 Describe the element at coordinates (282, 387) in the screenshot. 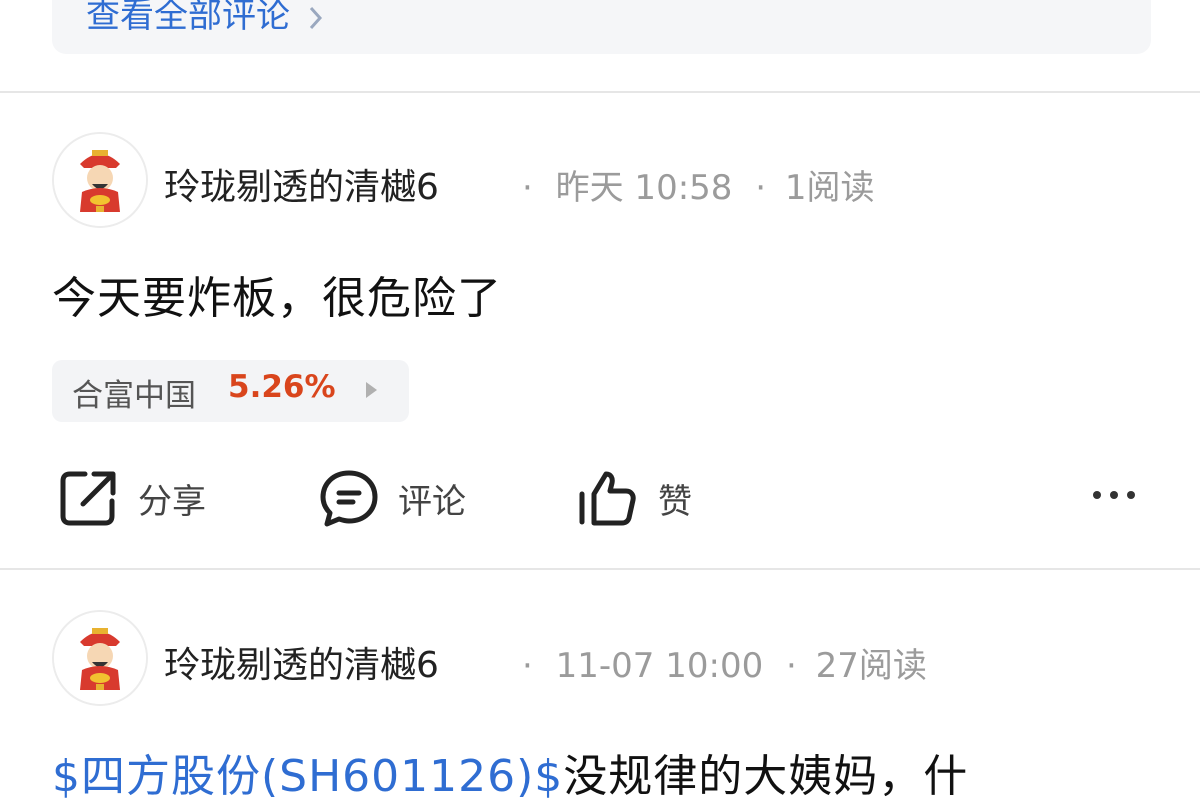

I see `stock-change: 5.26%` at that location.